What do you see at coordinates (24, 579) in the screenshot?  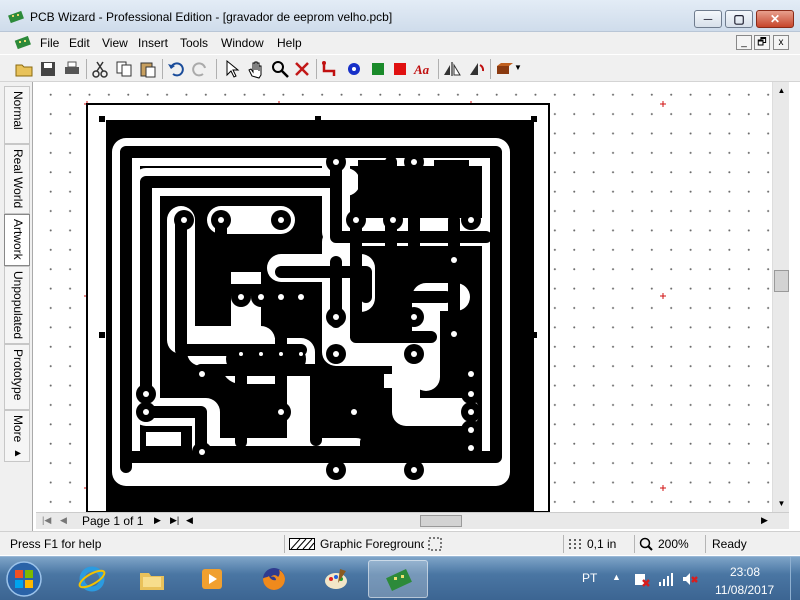 I see `start-button` at bounding box center [24, 579].